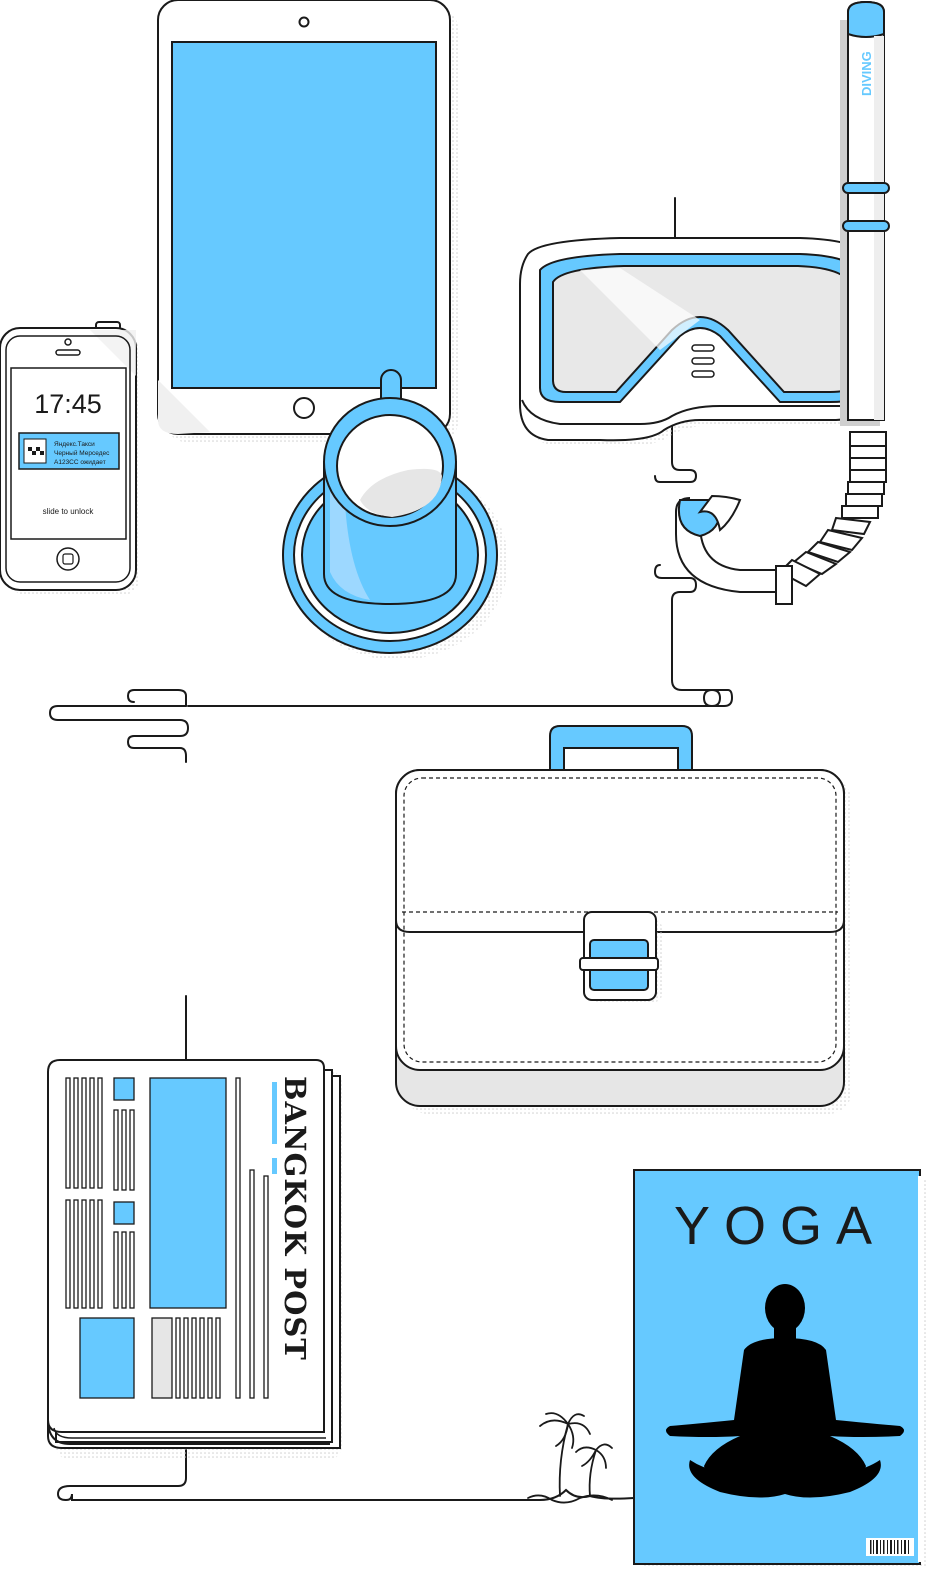 This screenshot has height=1571, width=929. I want to click on tablet-icon, so click(307, 221).